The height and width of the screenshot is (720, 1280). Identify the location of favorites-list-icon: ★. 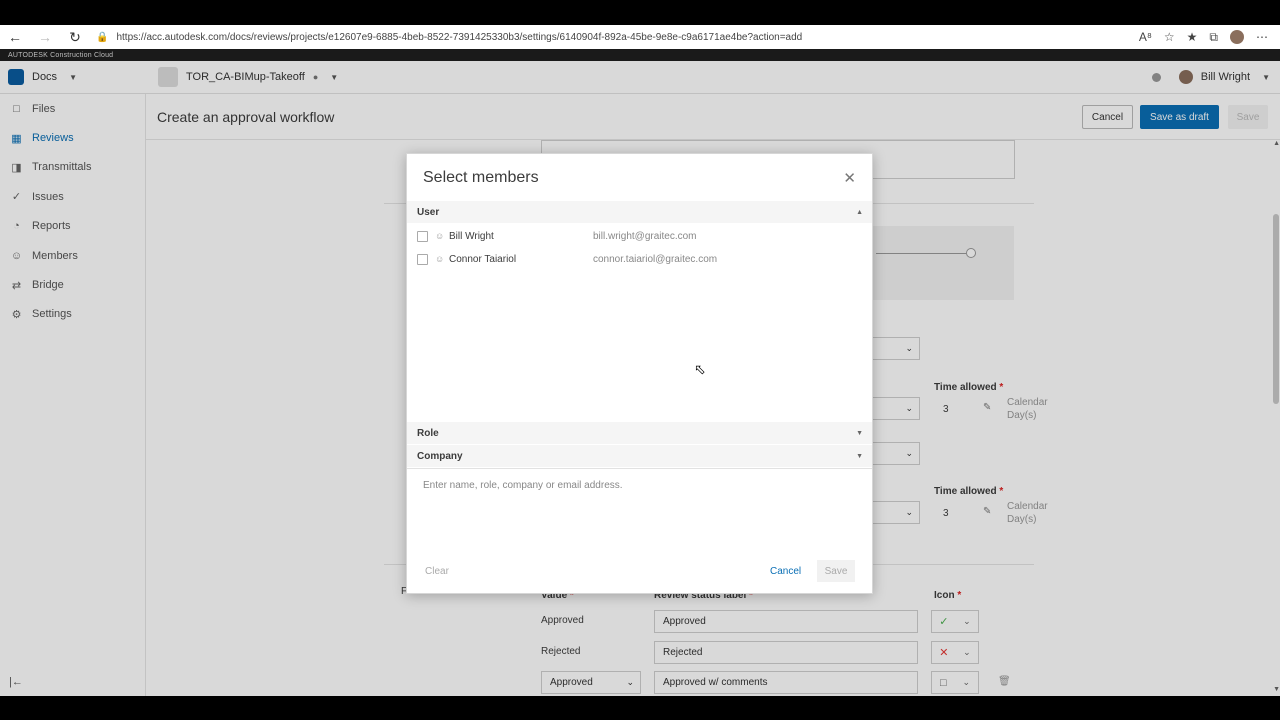
(1192, 37).